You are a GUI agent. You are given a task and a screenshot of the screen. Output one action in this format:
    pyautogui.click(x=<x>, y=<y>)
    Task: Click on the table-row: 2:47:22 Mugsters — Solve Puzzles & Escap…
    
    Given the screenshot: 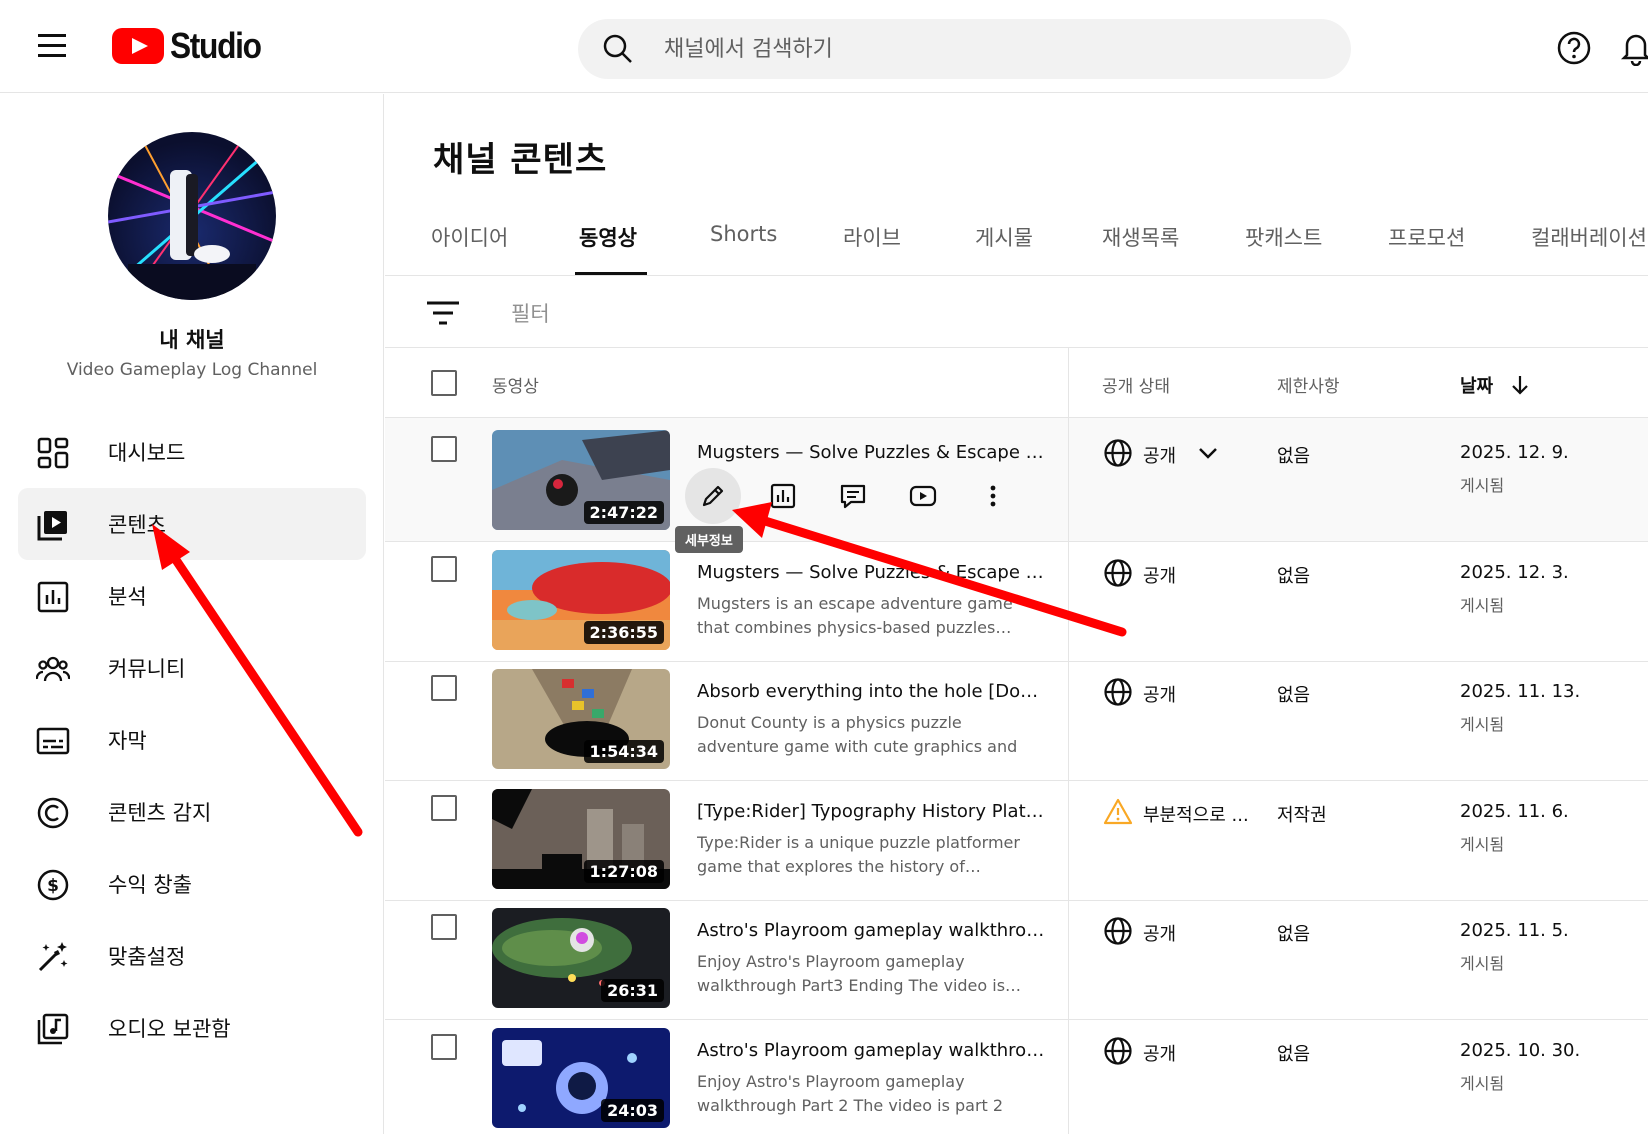 What is the action you would take?
    pyautogui.click(x=1016, y=485)
    